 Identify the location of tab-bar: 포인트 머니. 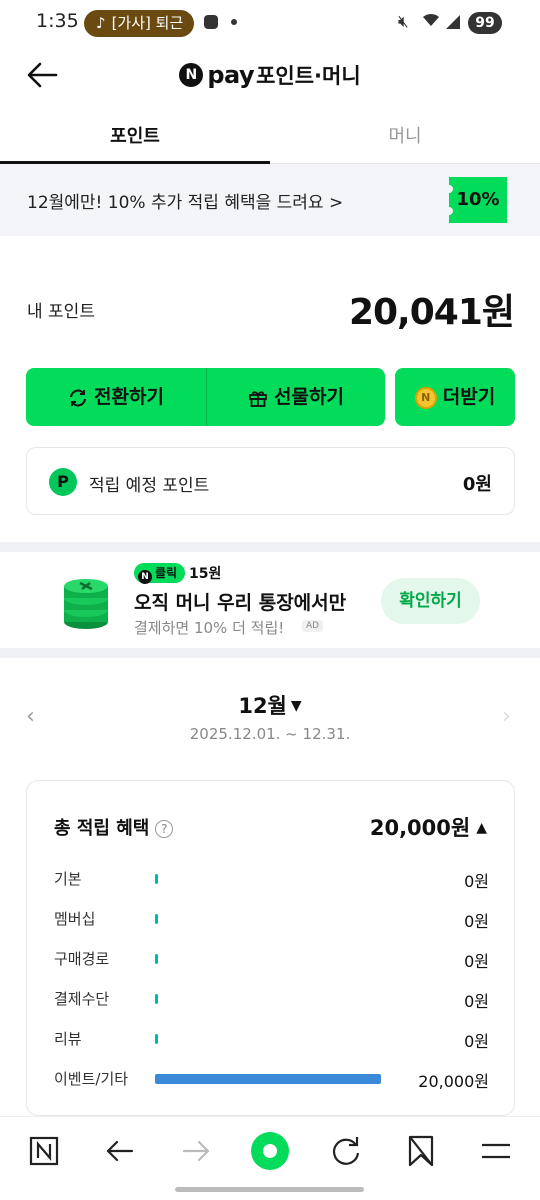
(270, 138).